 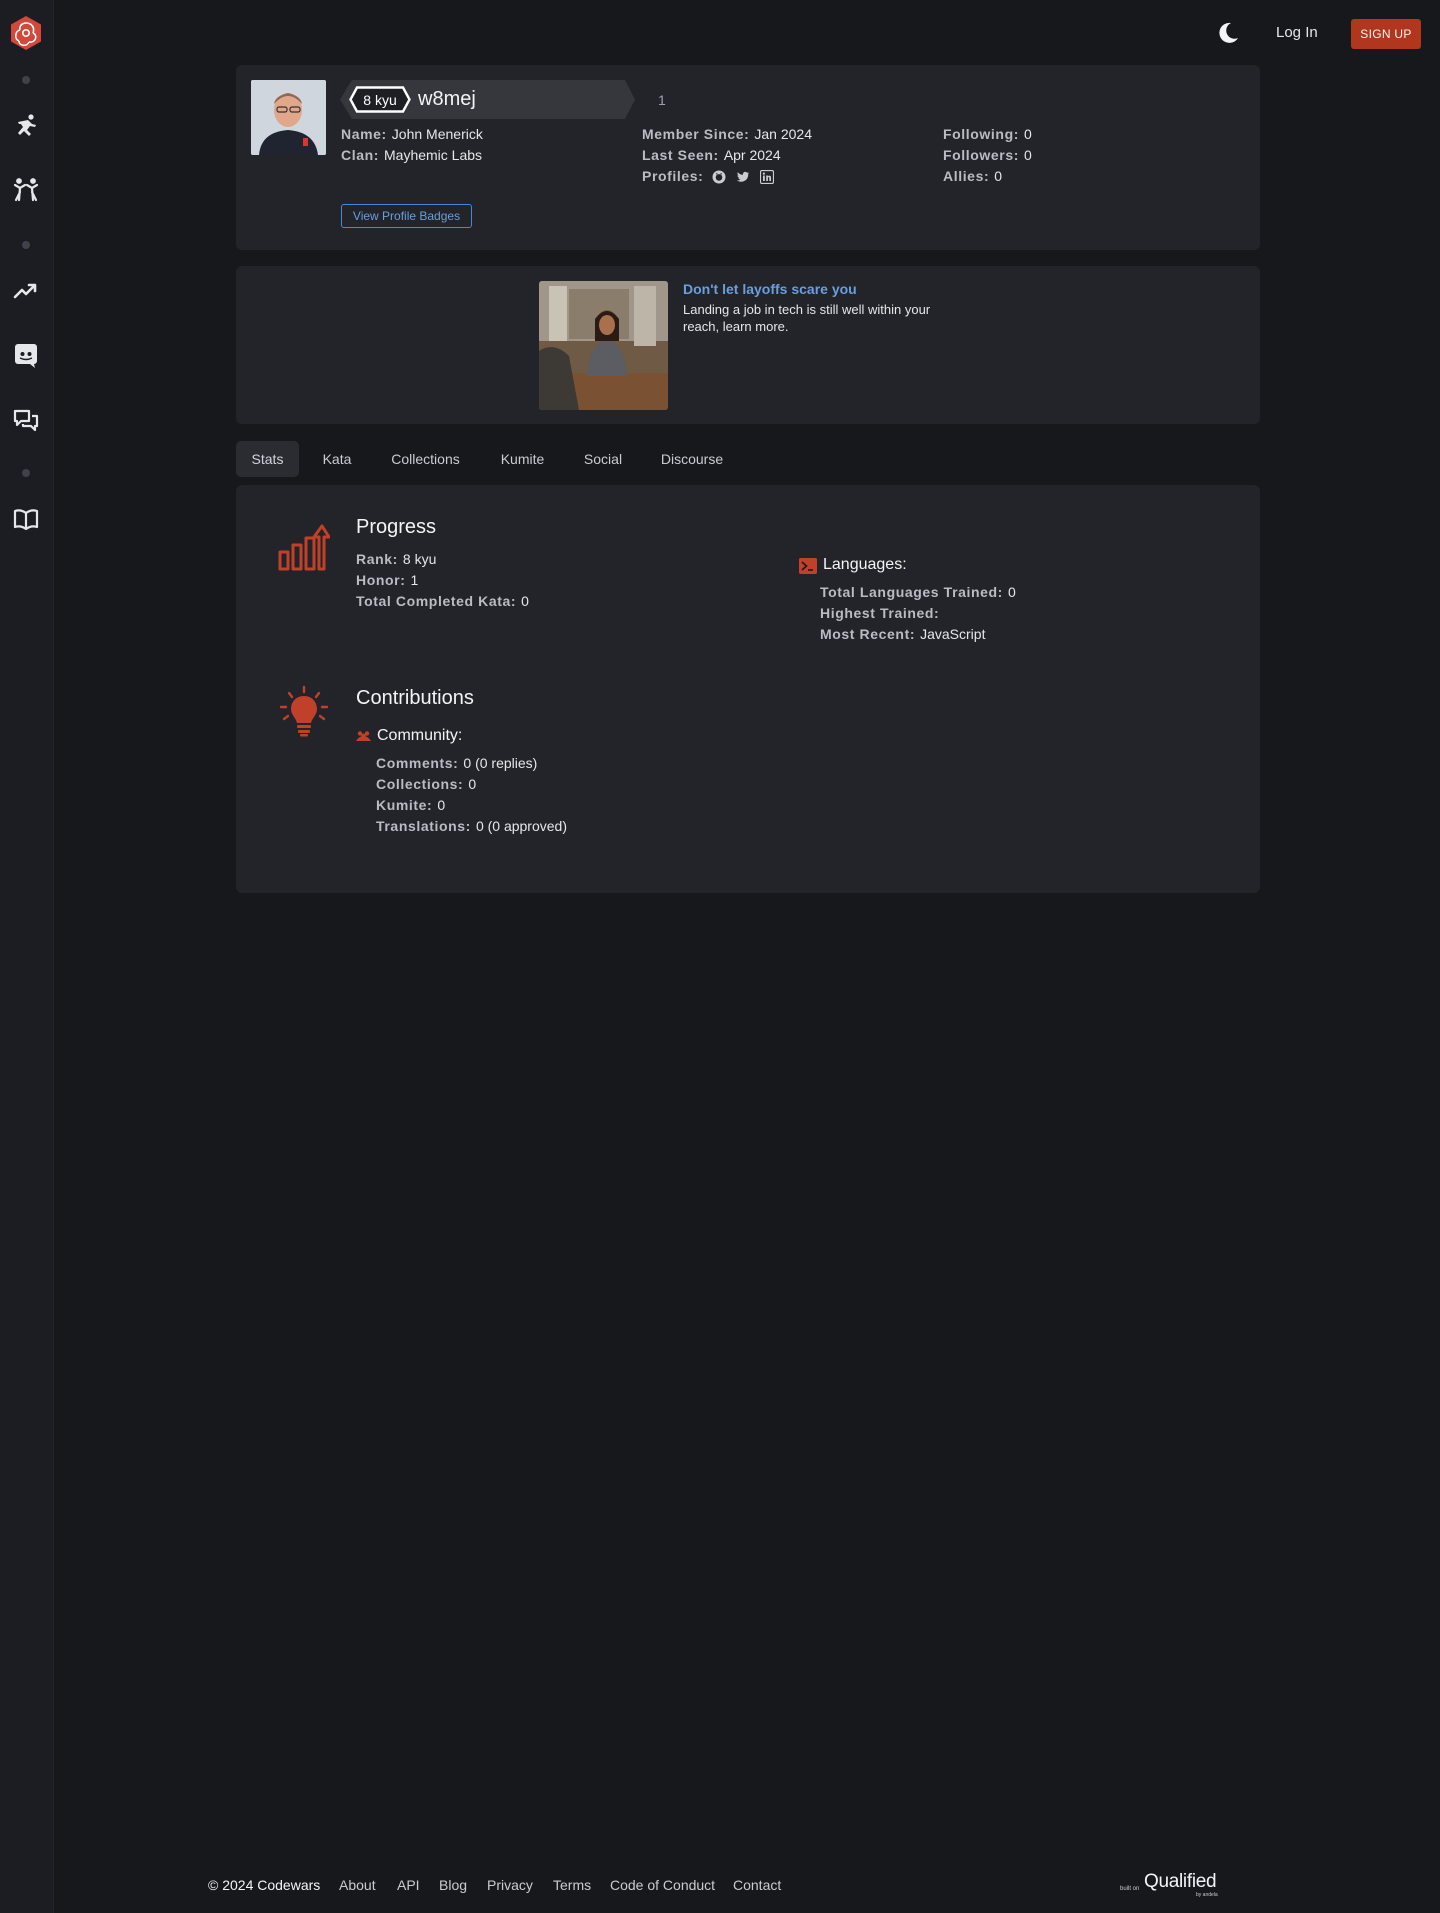 What do you see at coordinates (981, 155) in the screenshot?
I see `followers-label: Followers:` at bounding box center [981, 155].